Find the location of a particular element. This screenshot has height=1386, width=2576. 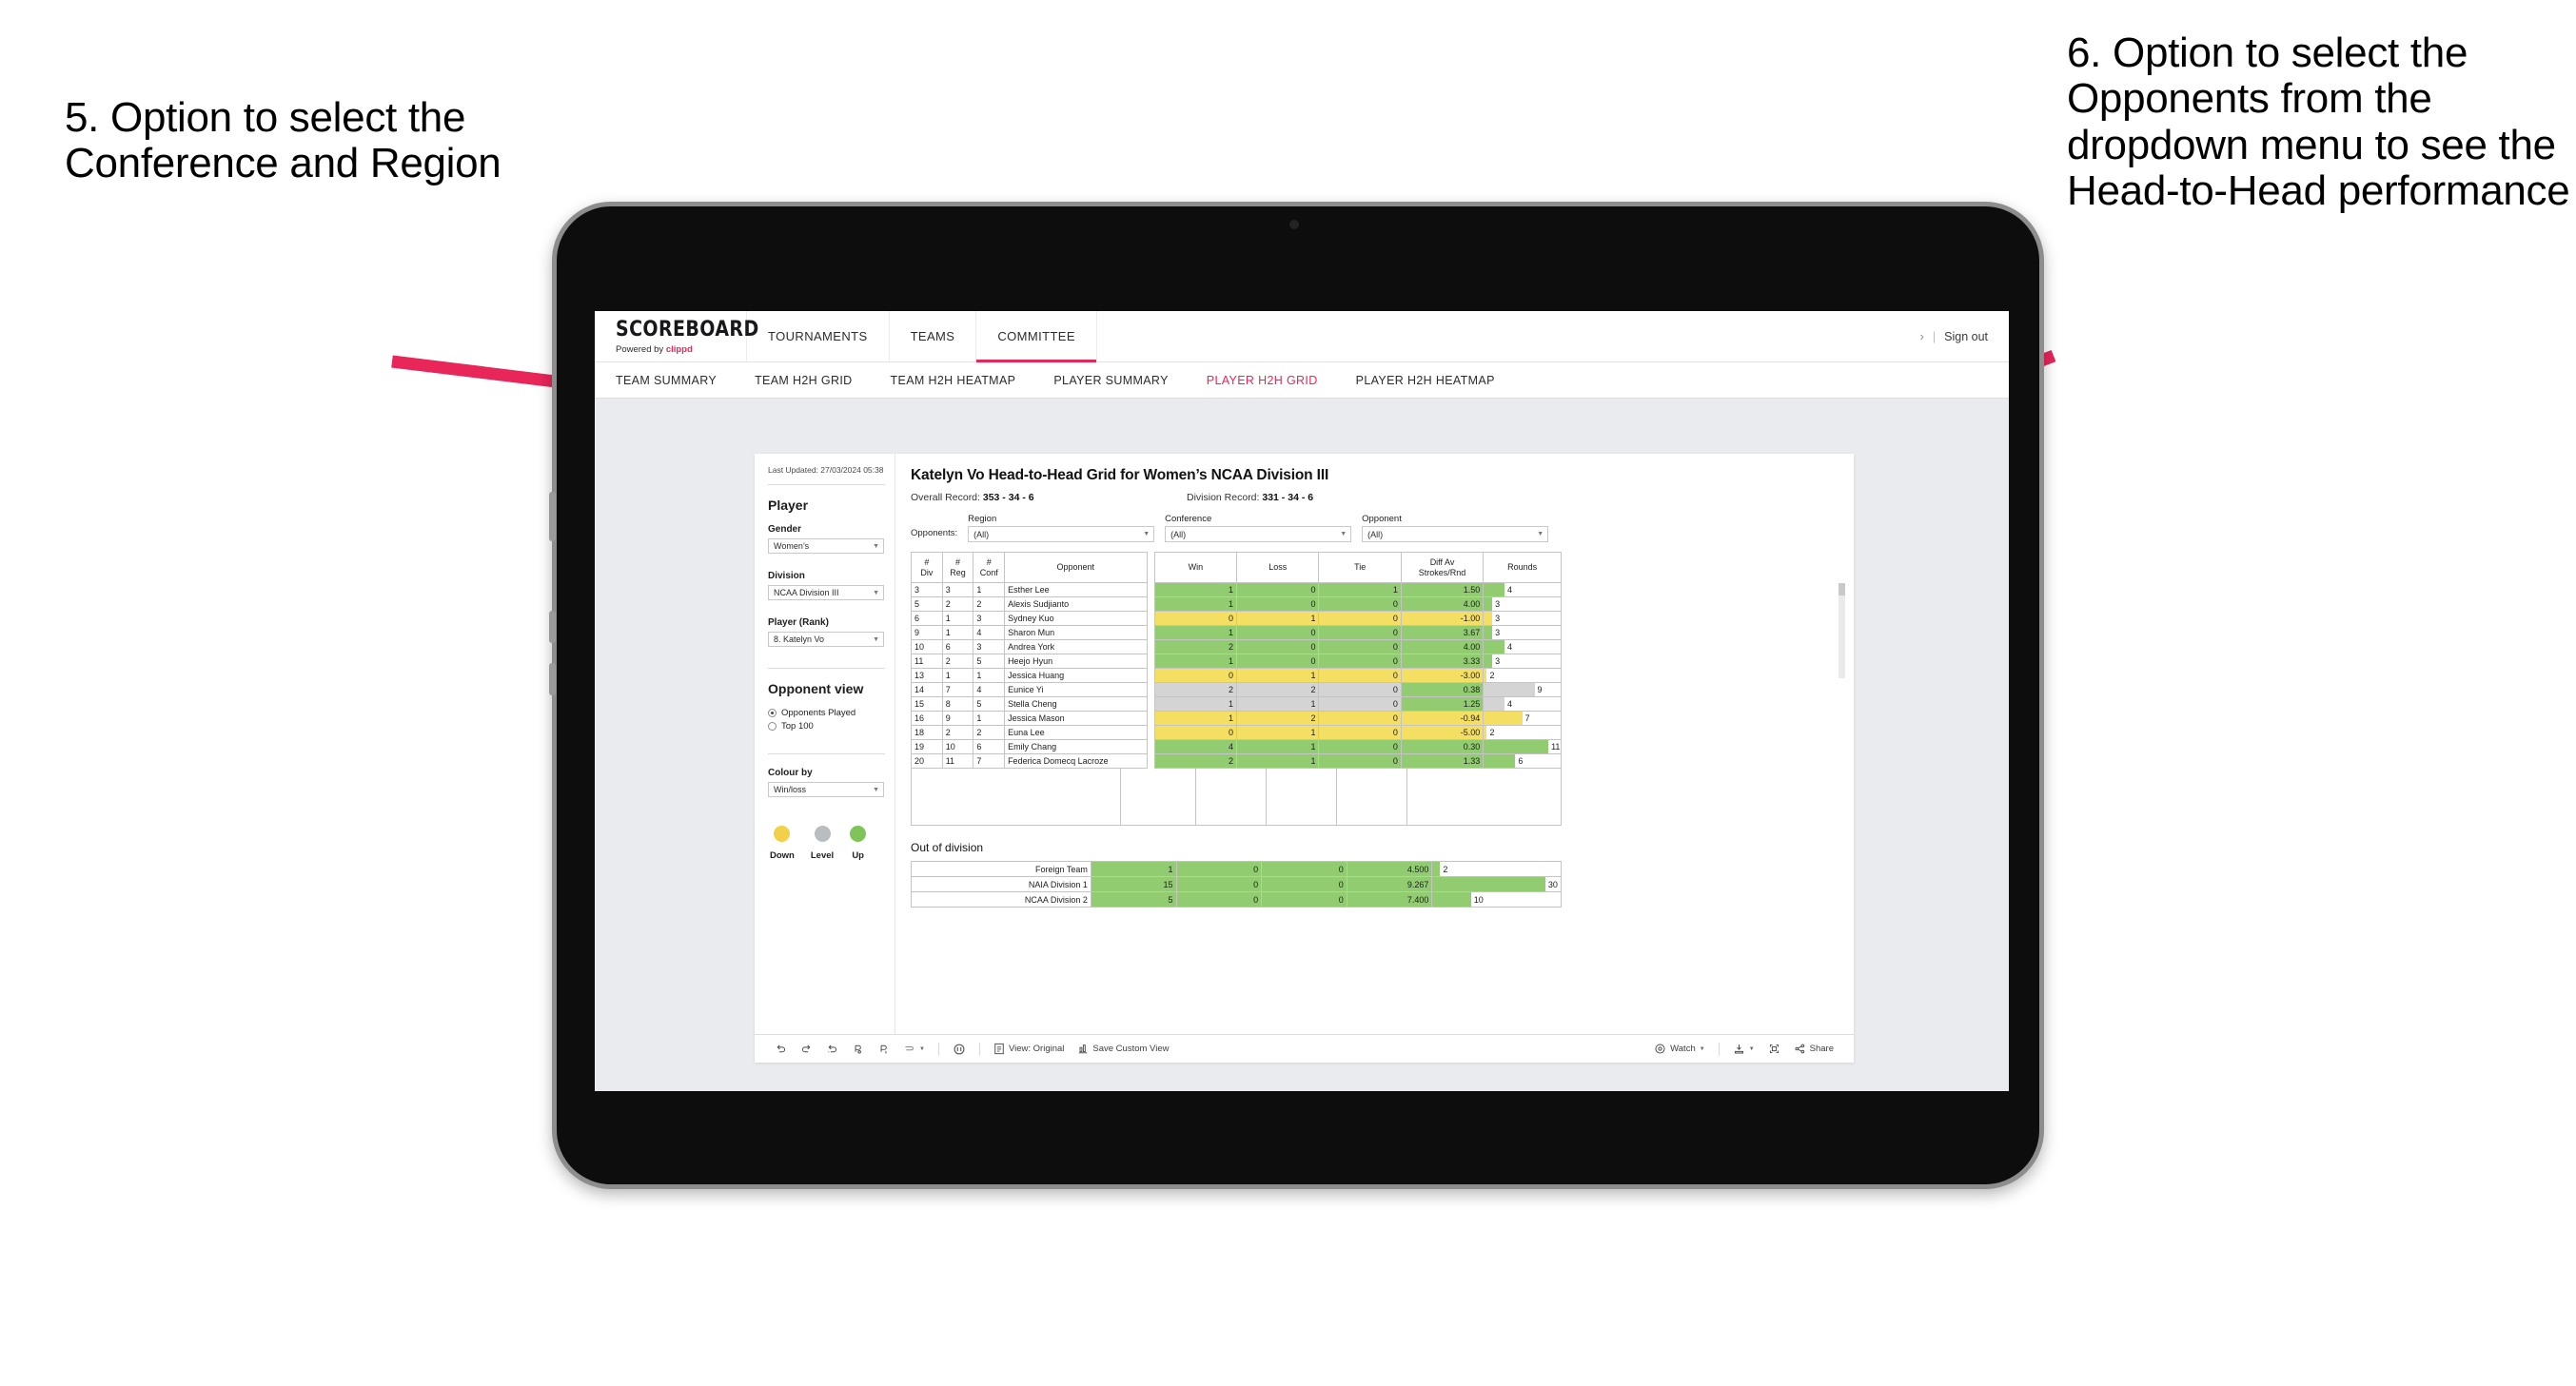

pause-updates-button is located at coordinates (883, 1049).